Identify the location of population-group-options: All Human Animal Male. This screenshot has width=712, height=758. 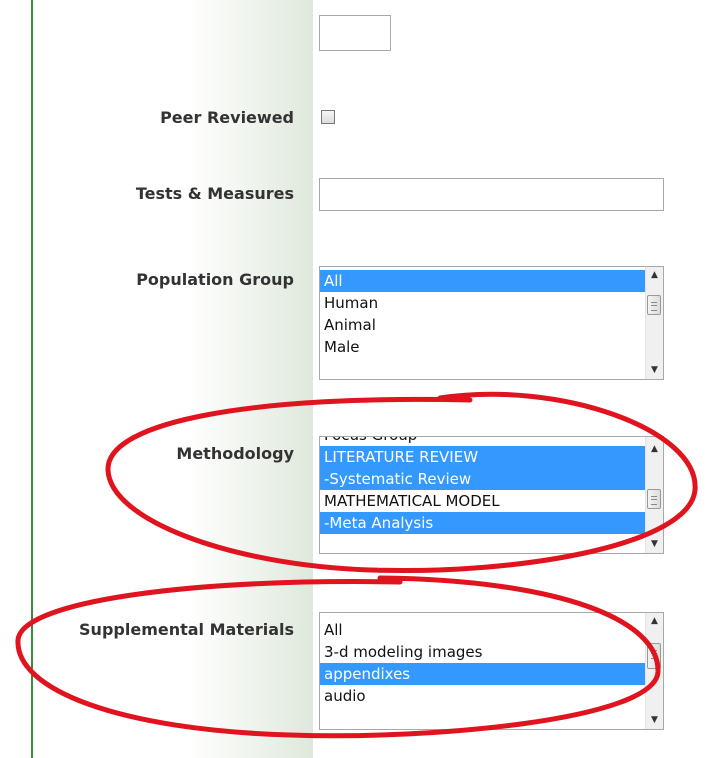
(482, 314).